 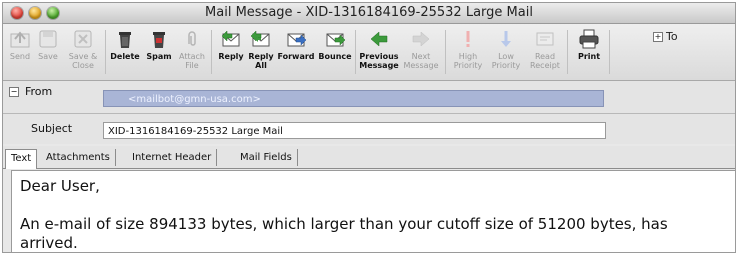 What do you see at coordinates (39, 91) in the screenshot?
I see `from-label: From` at bounding box center [39, 91].